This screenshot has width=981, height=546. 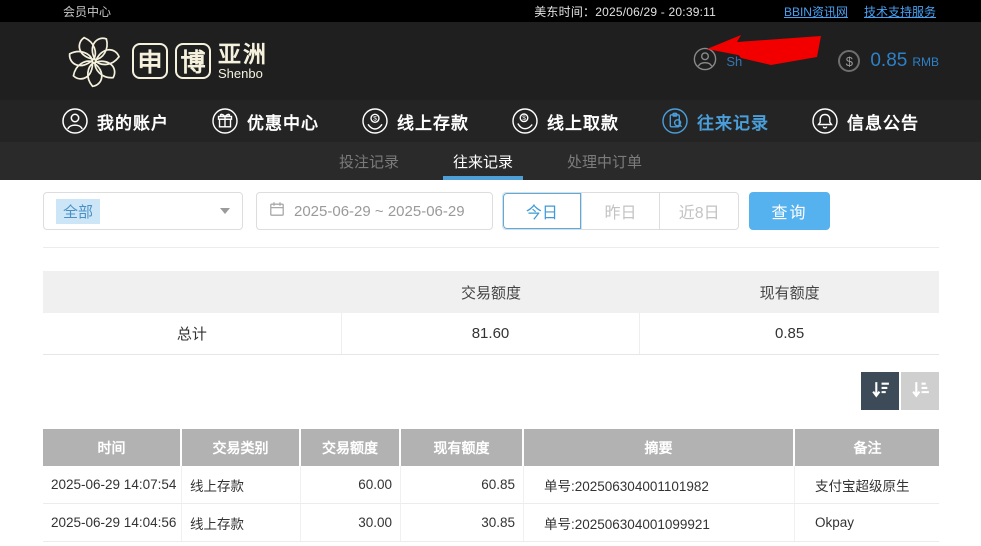 What do you see at coordinates (604, 161) in the screenshot?
I see `tab-processing-orders: 处理中订单` at bounding box center [604, 161].